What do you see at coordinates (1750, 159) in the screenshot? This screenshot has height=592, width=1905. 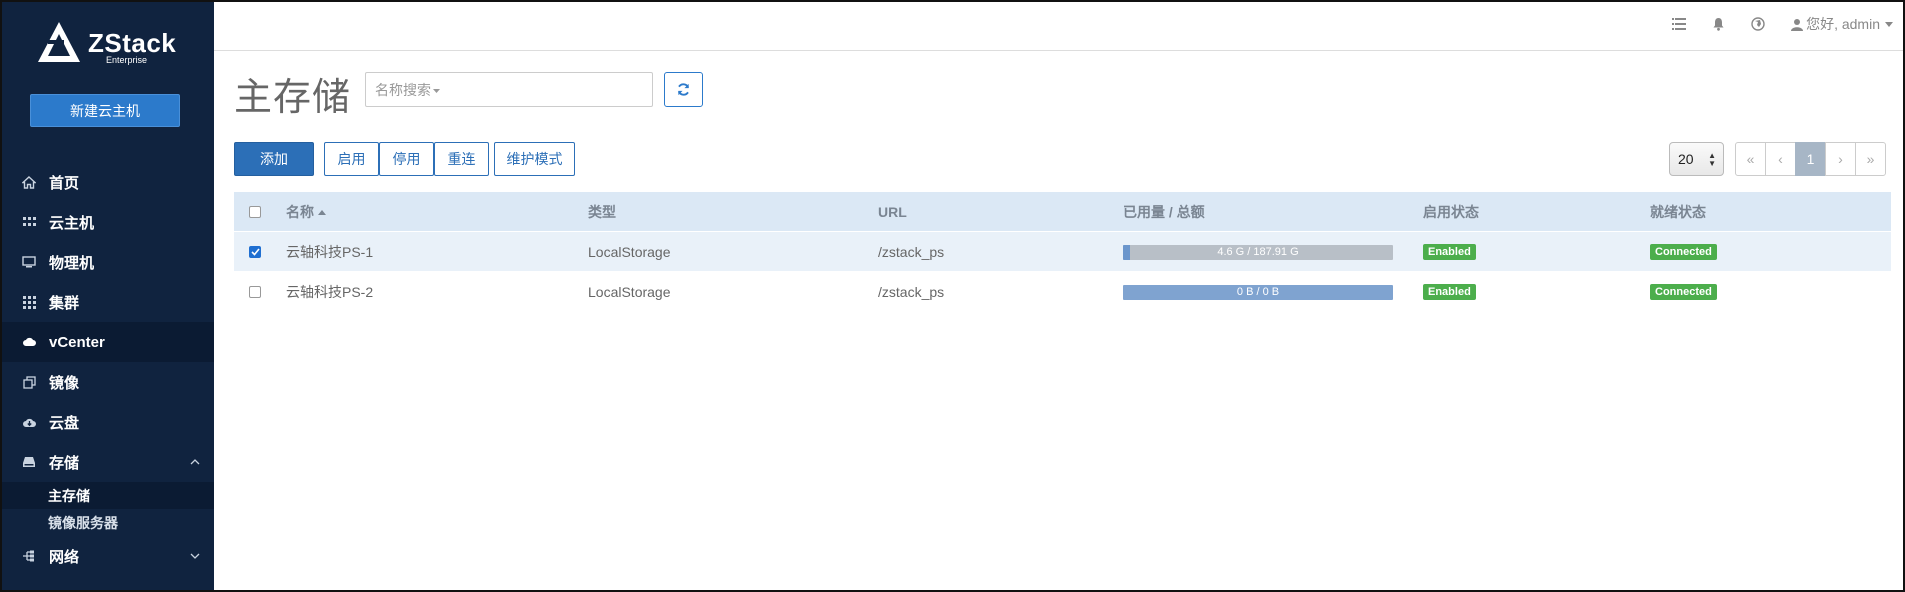 I see `first-page-button: «` at bounding box center [1750, 159].